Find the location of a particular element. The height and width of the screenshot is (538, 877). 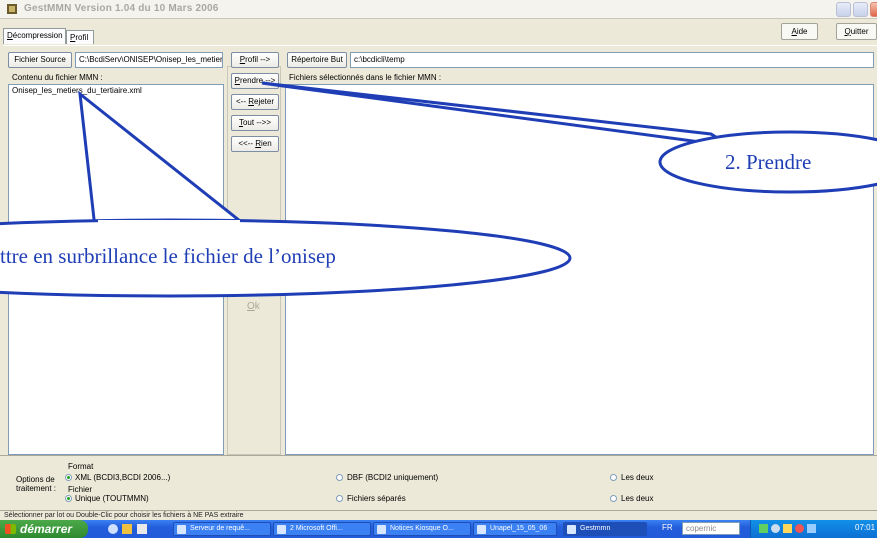

display-icon is located at coordinates (811, 528).